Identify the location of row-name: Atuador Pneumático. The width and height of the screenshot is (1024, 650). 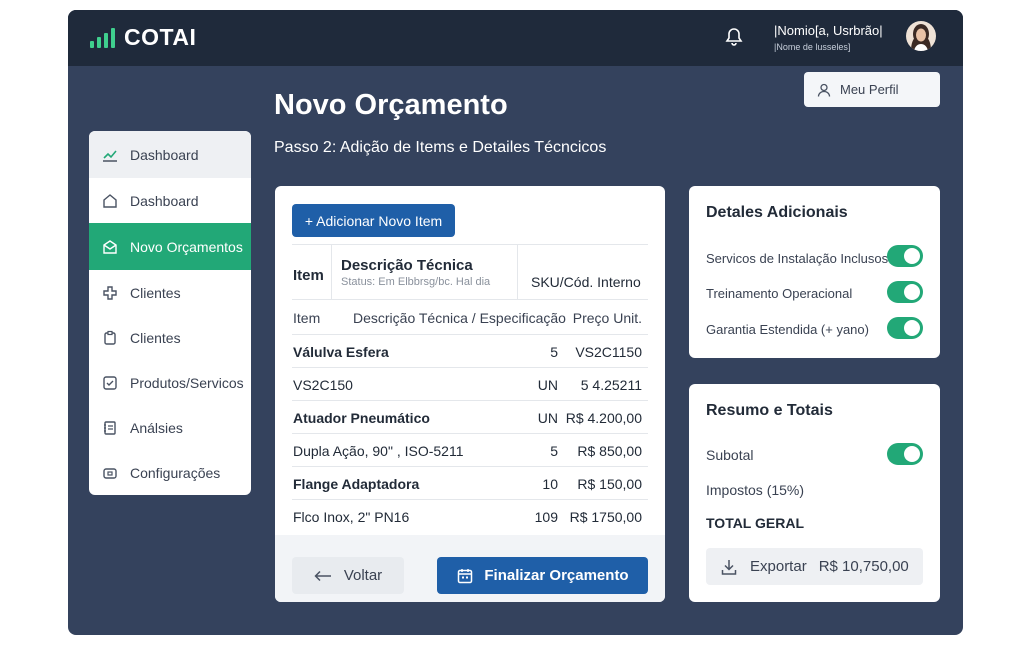
(361, 418).